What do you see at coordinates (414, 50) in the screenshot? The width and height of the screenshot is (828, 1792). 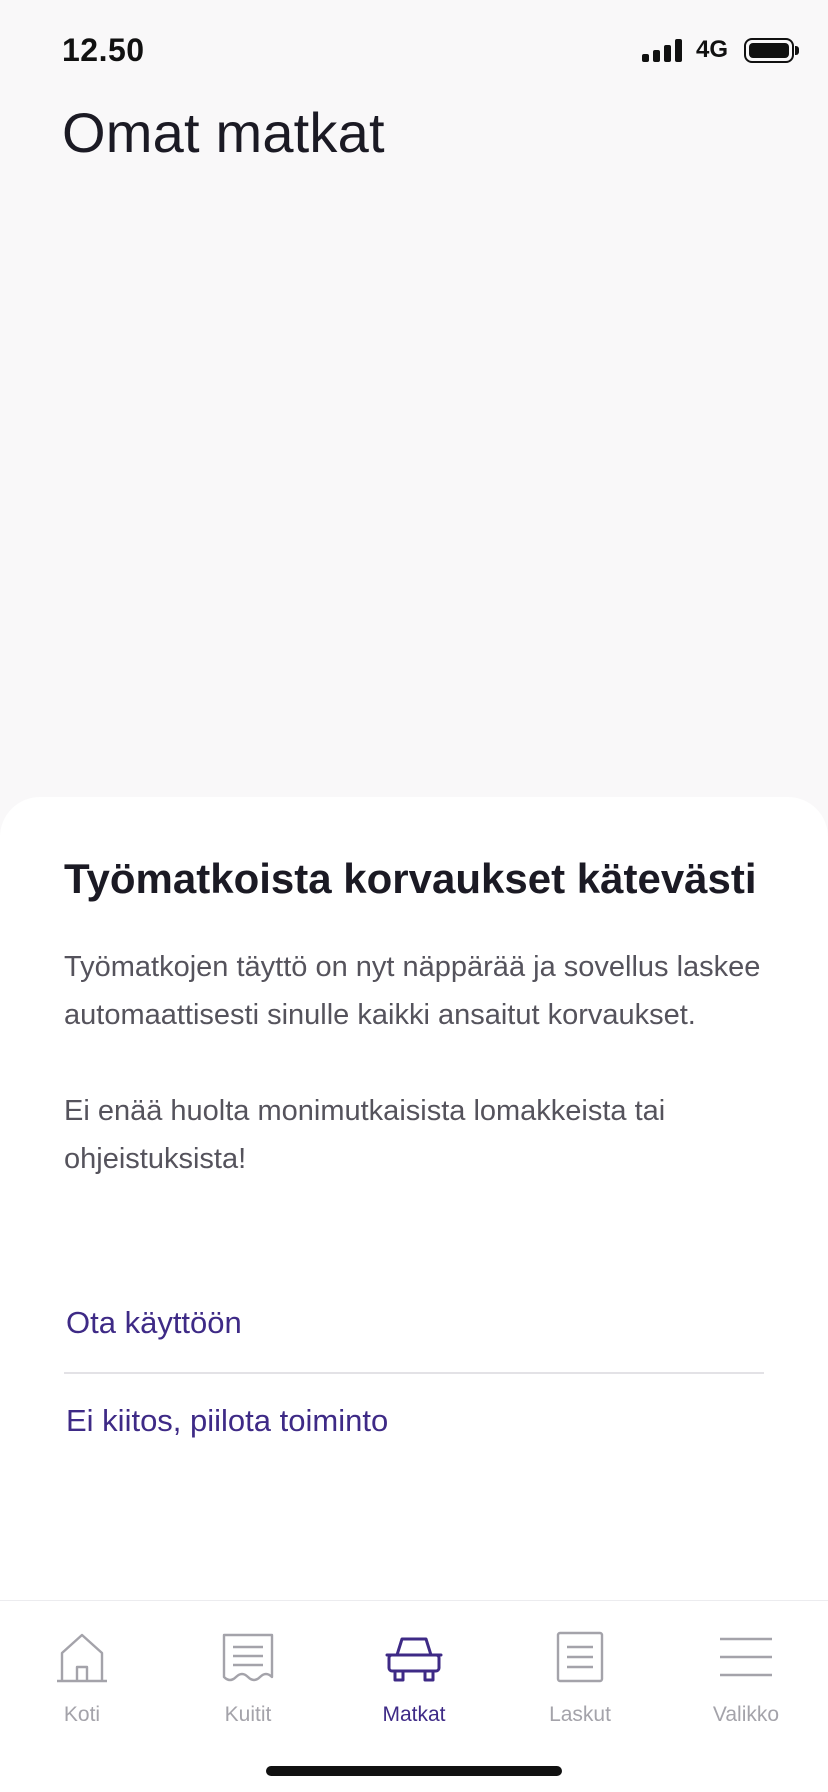 I see `status-bar: 12.50 4G` at bounding box center [414, 50].